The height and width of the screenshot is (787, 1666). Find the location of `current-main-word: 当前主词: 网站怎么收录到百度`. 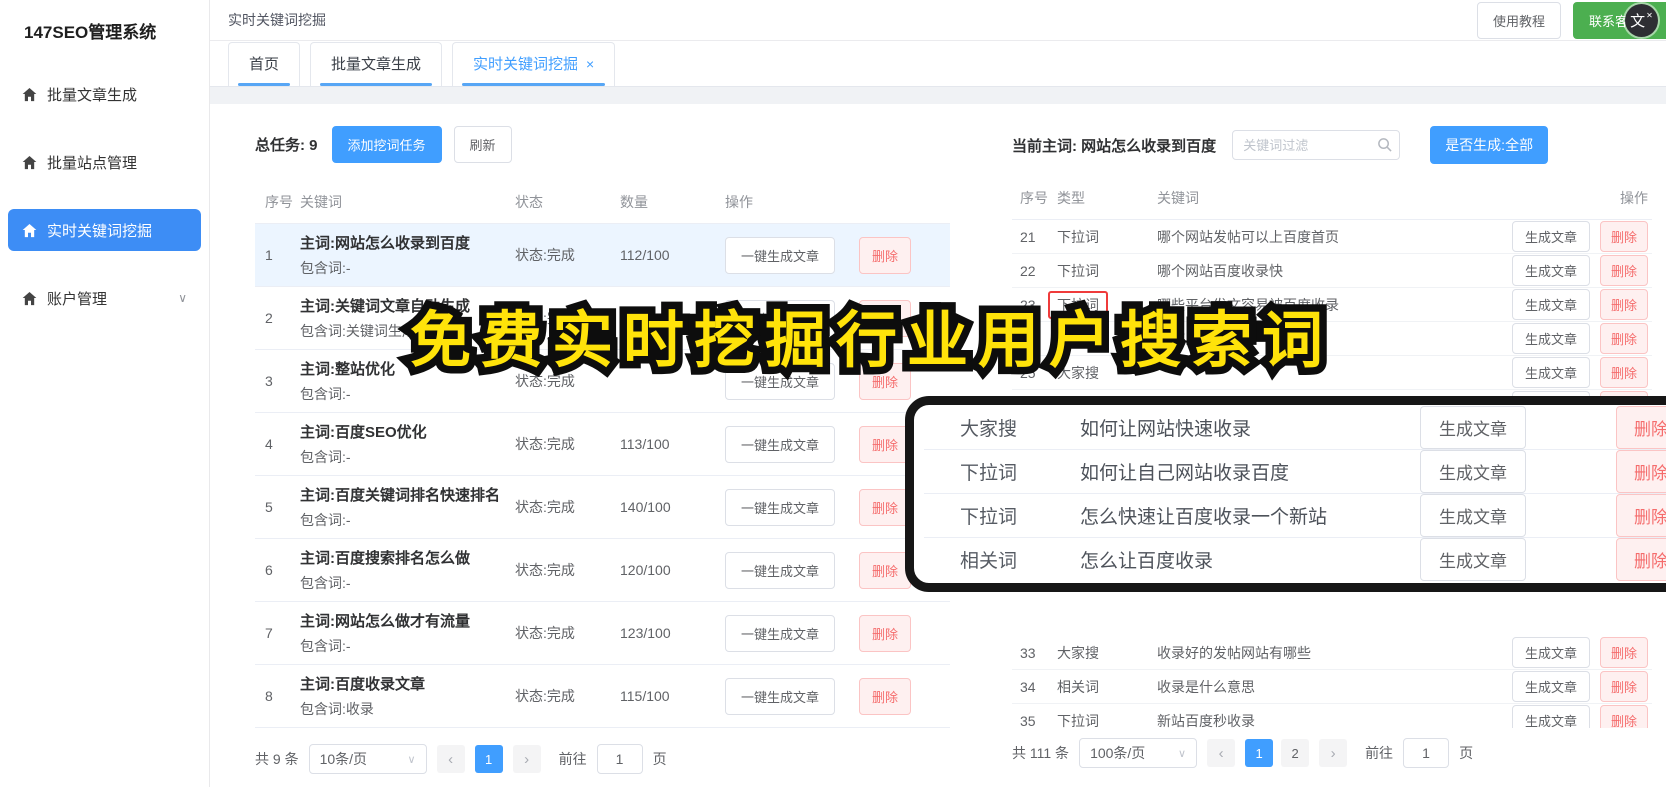

current-main-word: 当前主词: 网站怎么收录到百度 is located at coordinates (1114, 146).